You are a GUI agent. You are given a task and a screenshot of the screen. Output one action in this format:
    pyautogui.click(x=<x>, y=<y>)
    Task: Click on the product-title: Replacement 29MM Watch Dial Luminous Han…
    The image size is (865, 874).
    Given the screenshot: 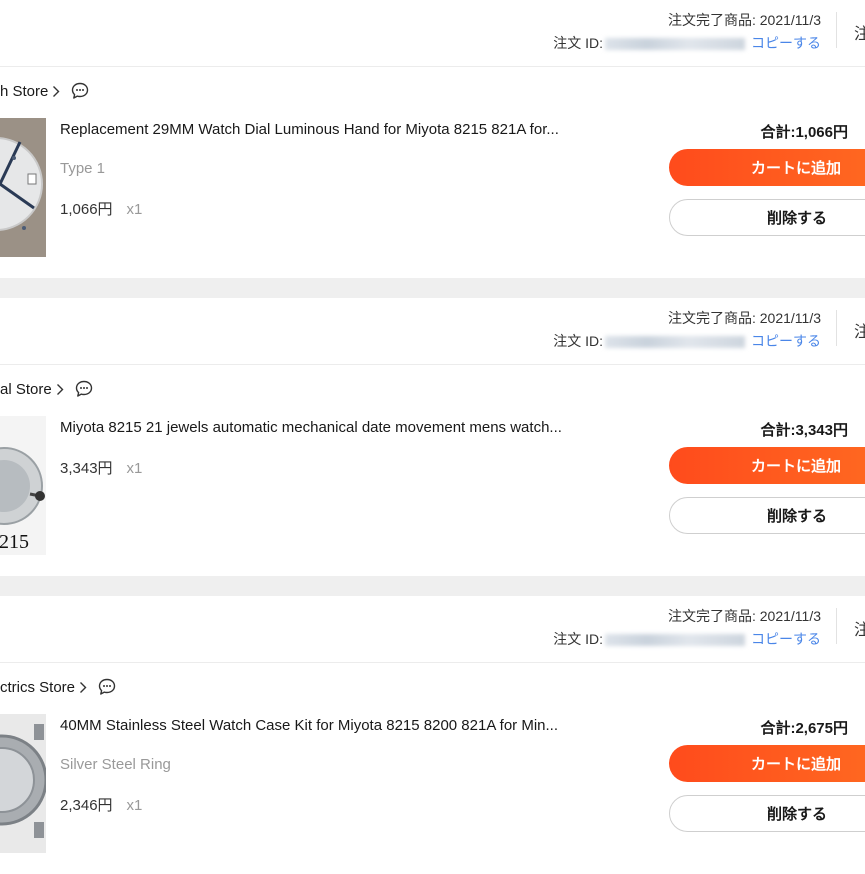 What is the action you would take?
    pyautogui.click(x=337, y=129)
    